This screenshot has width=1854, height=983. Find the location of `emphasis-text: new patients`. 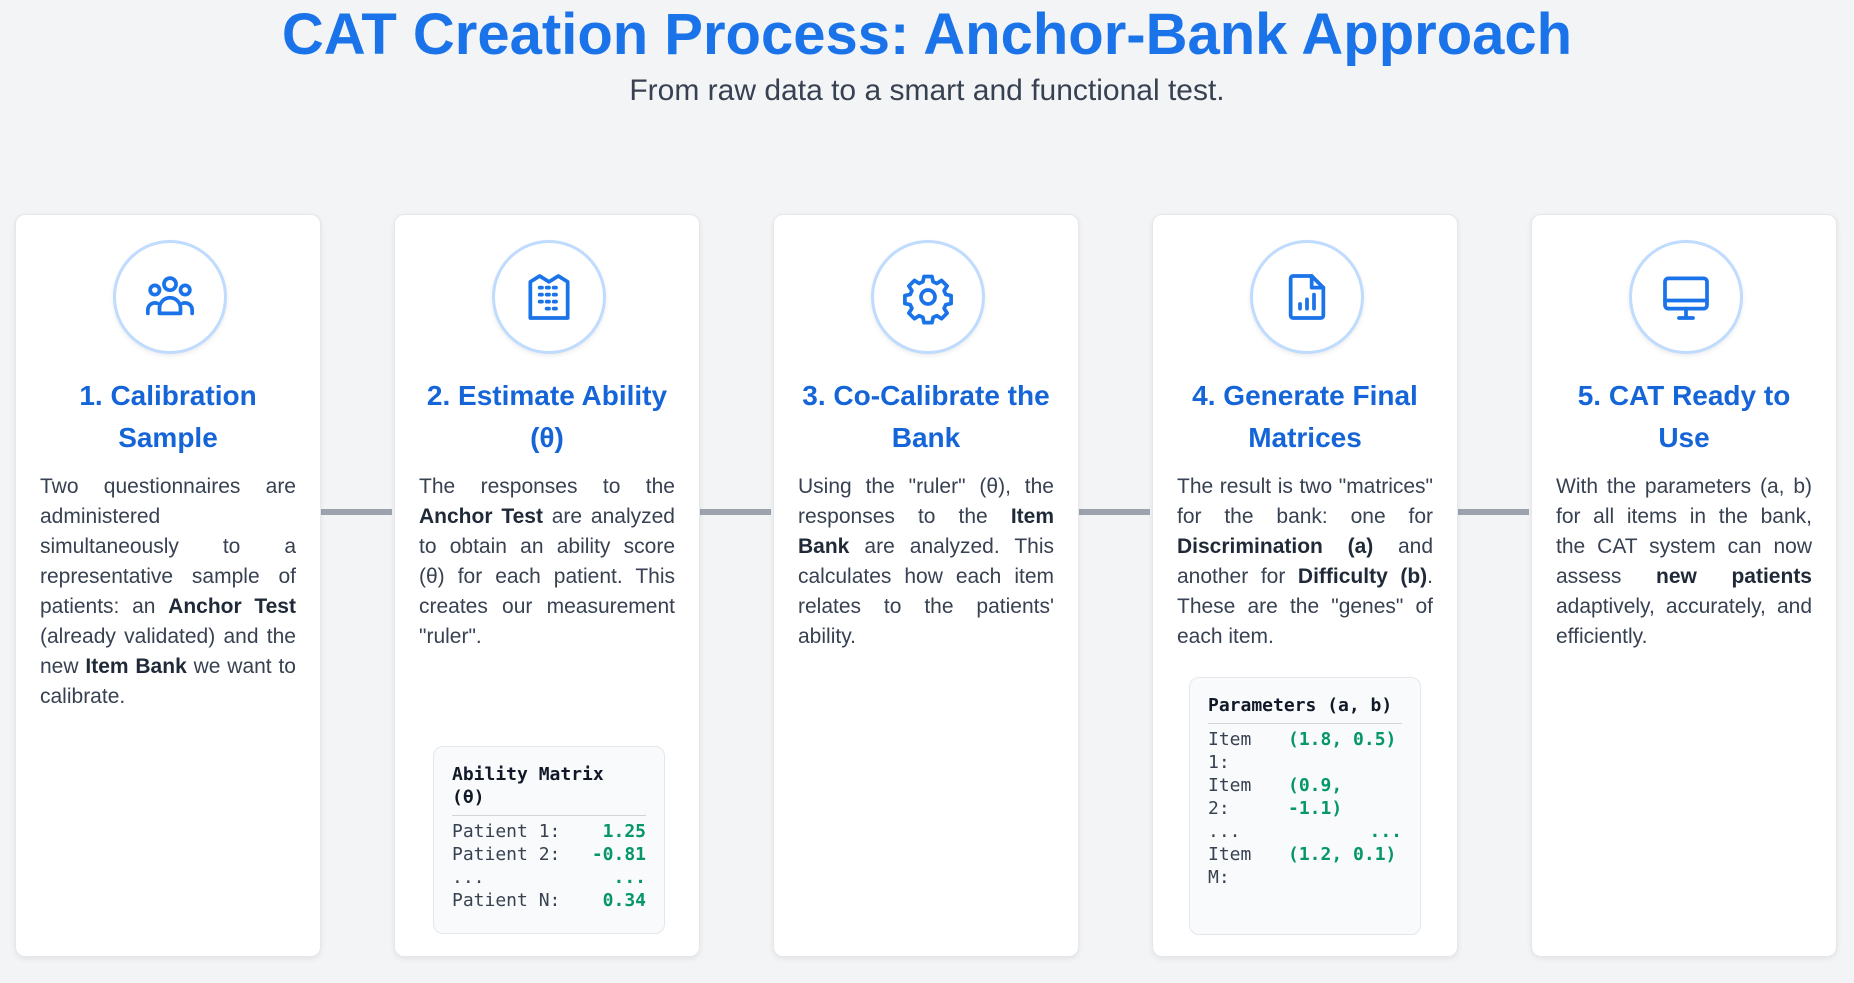

emphasis-text: new patients is located at coordinates (1734, 576).